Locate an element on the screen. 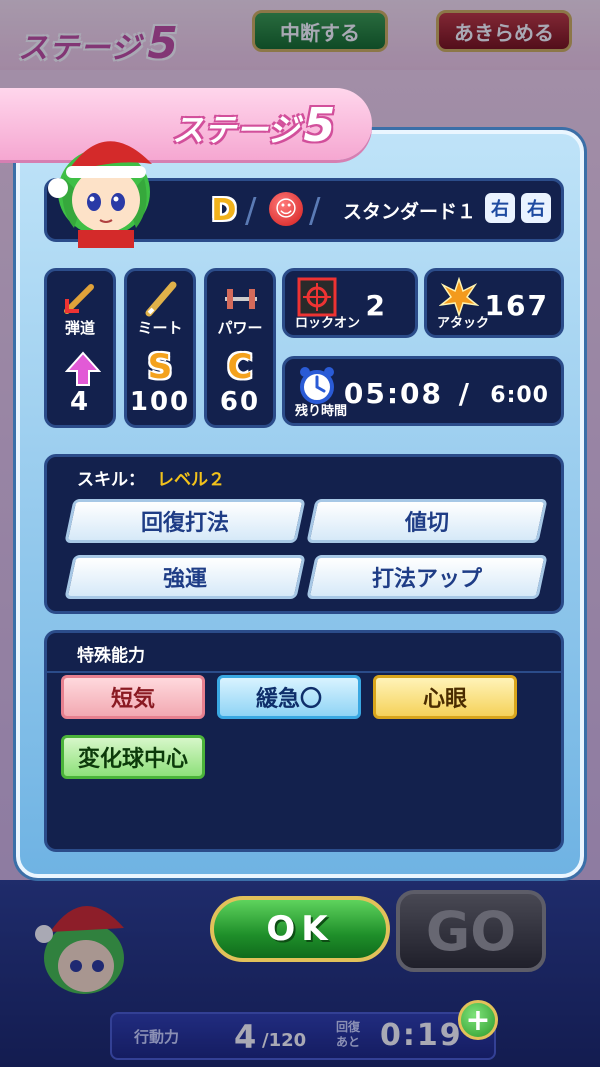 This screenshot has width=600, height=1067. ability-chip: 緩急〇 is located at coordinates (289, 697).